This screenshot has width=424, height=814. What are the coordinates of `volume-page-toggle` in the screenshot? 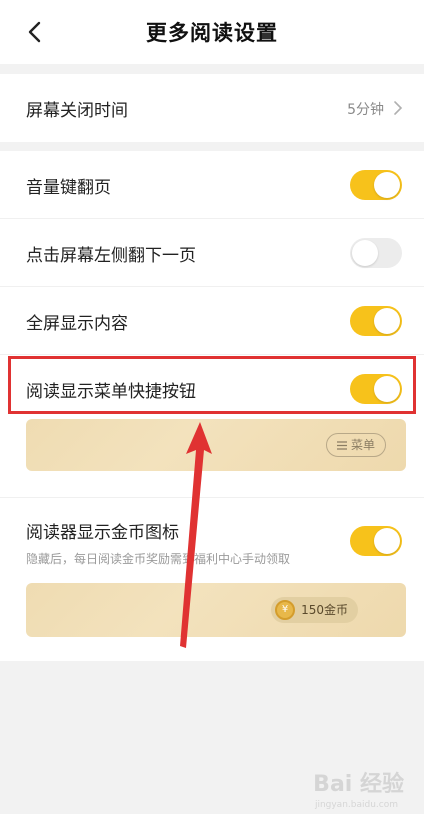 It's located at (376, 185).